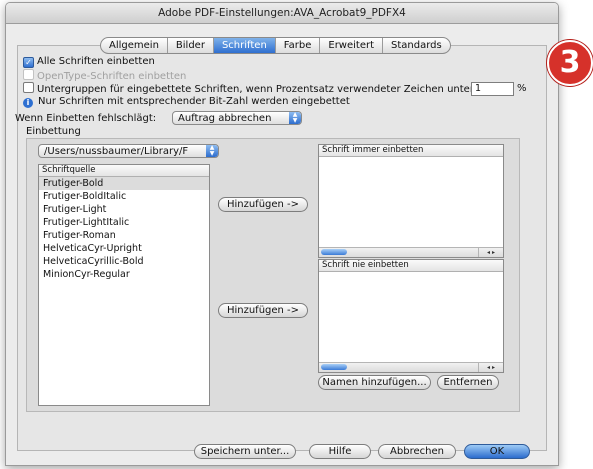 This screenshot has width=593, height=469. I want to click on ok-button: OK, so click(497, 451).